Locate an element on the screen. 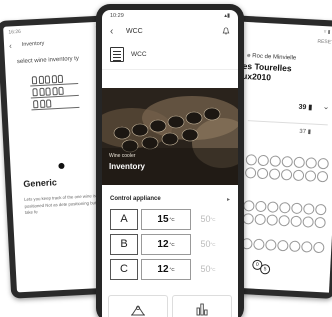 The width and height of the screenshot is (332, 317). page-indicator-dot is located at coordinates (61, 166).